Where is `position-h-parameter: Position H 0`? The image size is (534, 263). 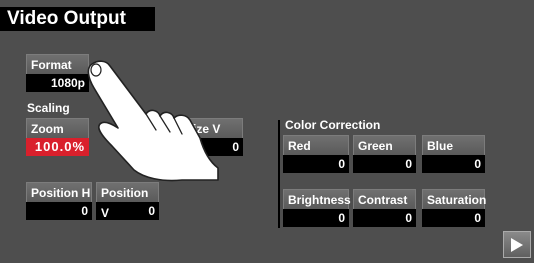 position-h-parameter: Position H 0 is located at coordinates (59, 201).